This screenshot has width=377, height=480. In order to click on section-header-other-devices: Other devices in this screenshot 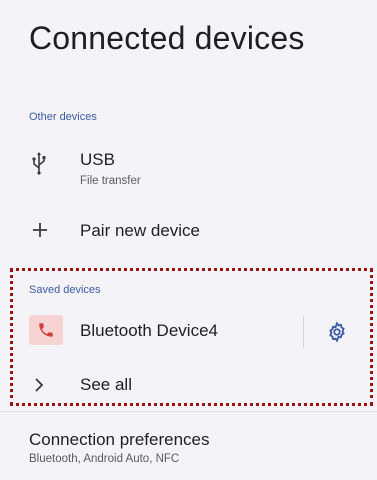, I will do `click(63, 117)`.